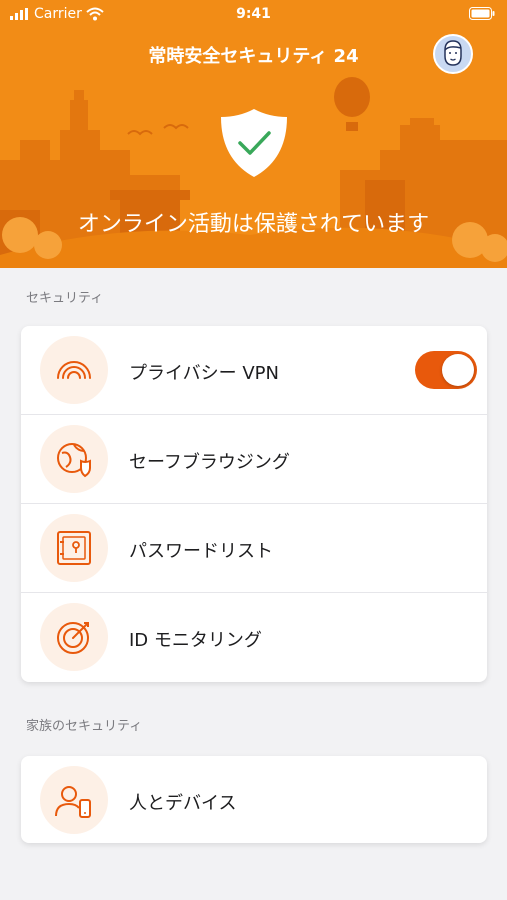 The image size is (507, 900). Describe the element at coordinates (183, 803) in the screenshot. I see `people-devices-label: 人とデバイス` at that location.